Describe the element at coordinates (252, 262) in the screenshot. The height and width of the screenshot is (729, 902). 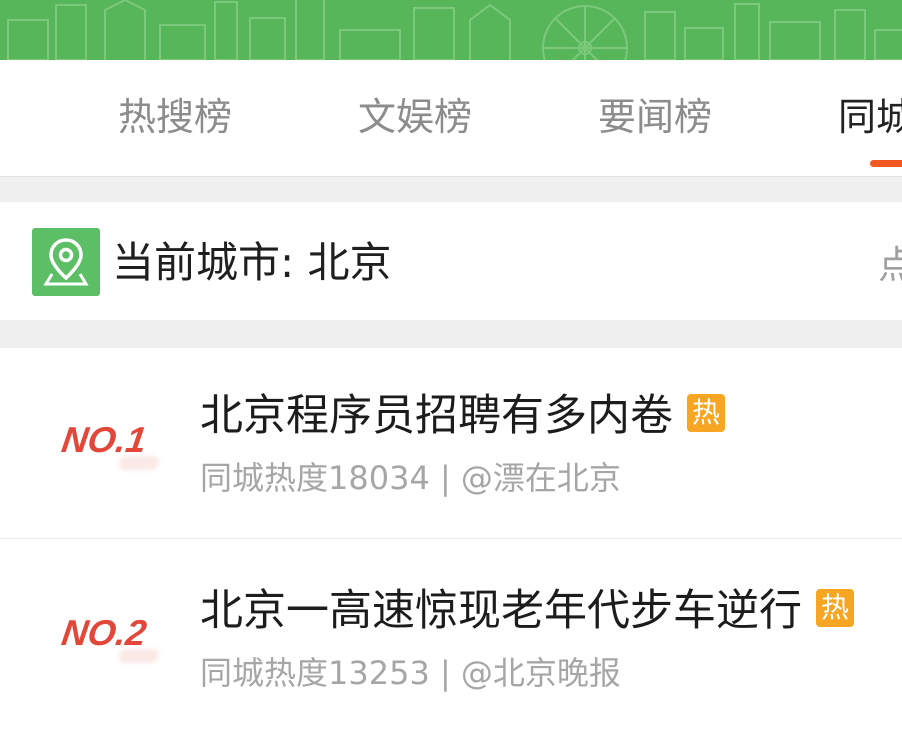
I see `current-city-label: 当前城市: 北京` at that location.